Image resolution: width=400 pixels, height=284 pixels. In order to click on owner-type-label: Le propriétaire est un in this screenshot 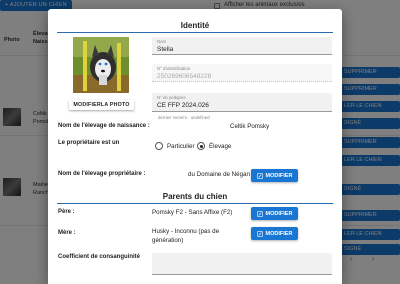, I will do `click(89, 143)`.